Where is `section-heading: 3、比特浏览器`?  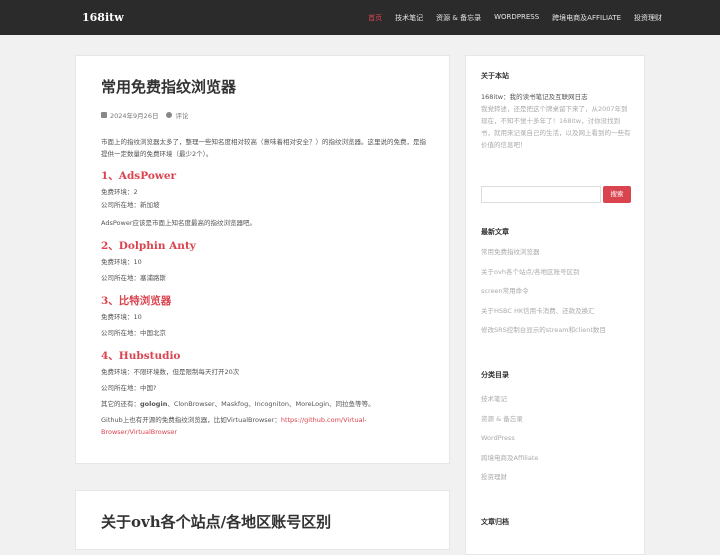 section-heading: 3、比特浏览器 is located at coordinates (136, 301).